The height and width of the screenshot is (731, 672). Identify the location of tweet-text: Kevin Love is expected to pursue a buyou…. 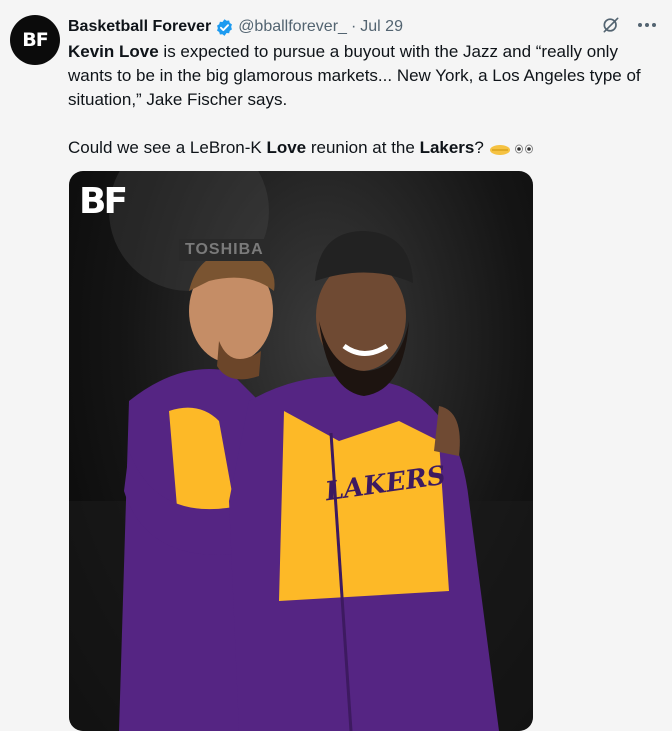
(367, 100).